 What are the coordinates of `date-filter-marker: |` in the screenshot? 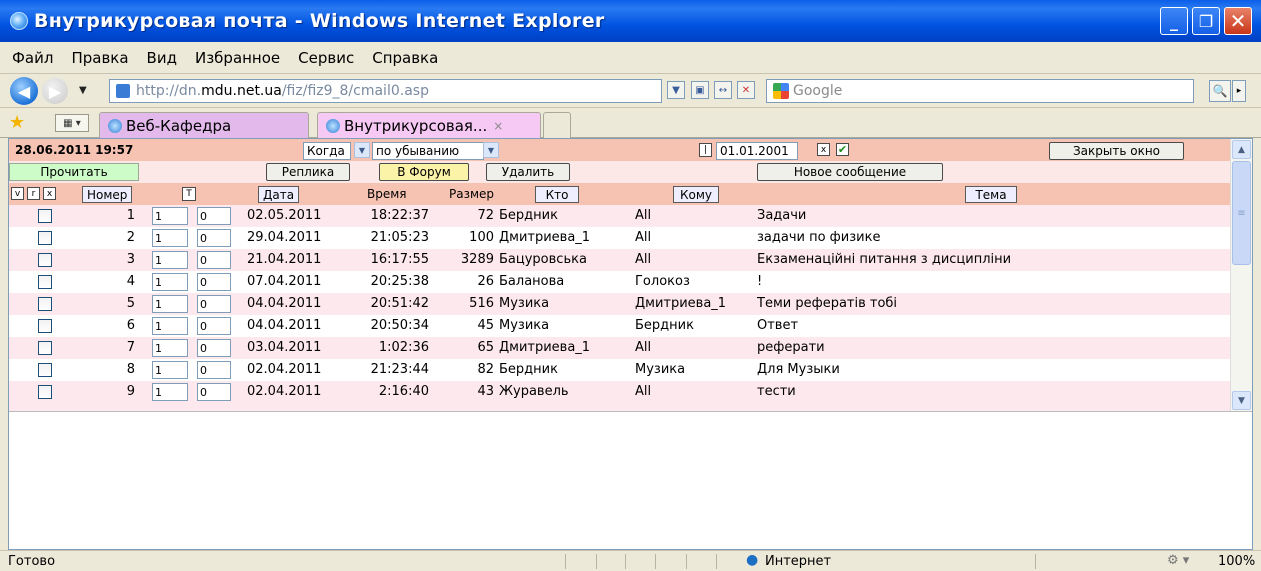 It's located at (705, 150).